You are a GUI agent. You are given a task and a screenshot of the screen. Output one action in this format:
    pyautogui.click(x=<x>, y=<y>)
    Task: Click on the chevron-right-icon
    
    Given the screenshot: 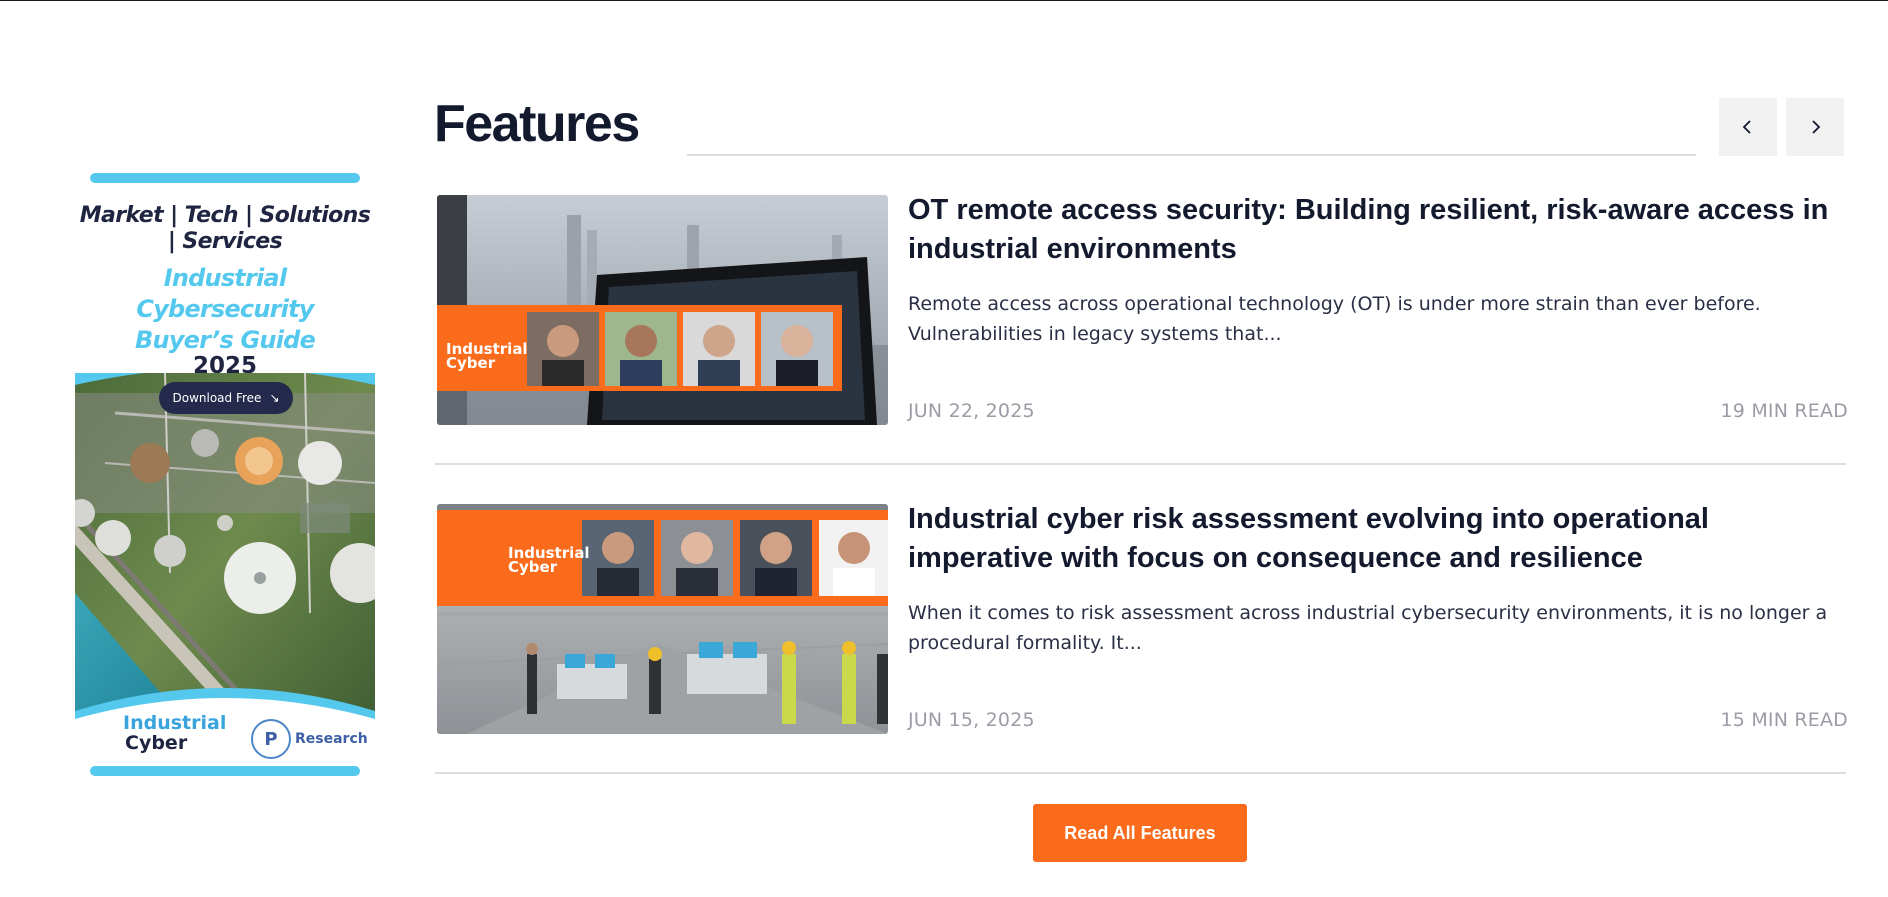 What is the action you would take?
    pyautogui.click(x=1816, y=127)
    